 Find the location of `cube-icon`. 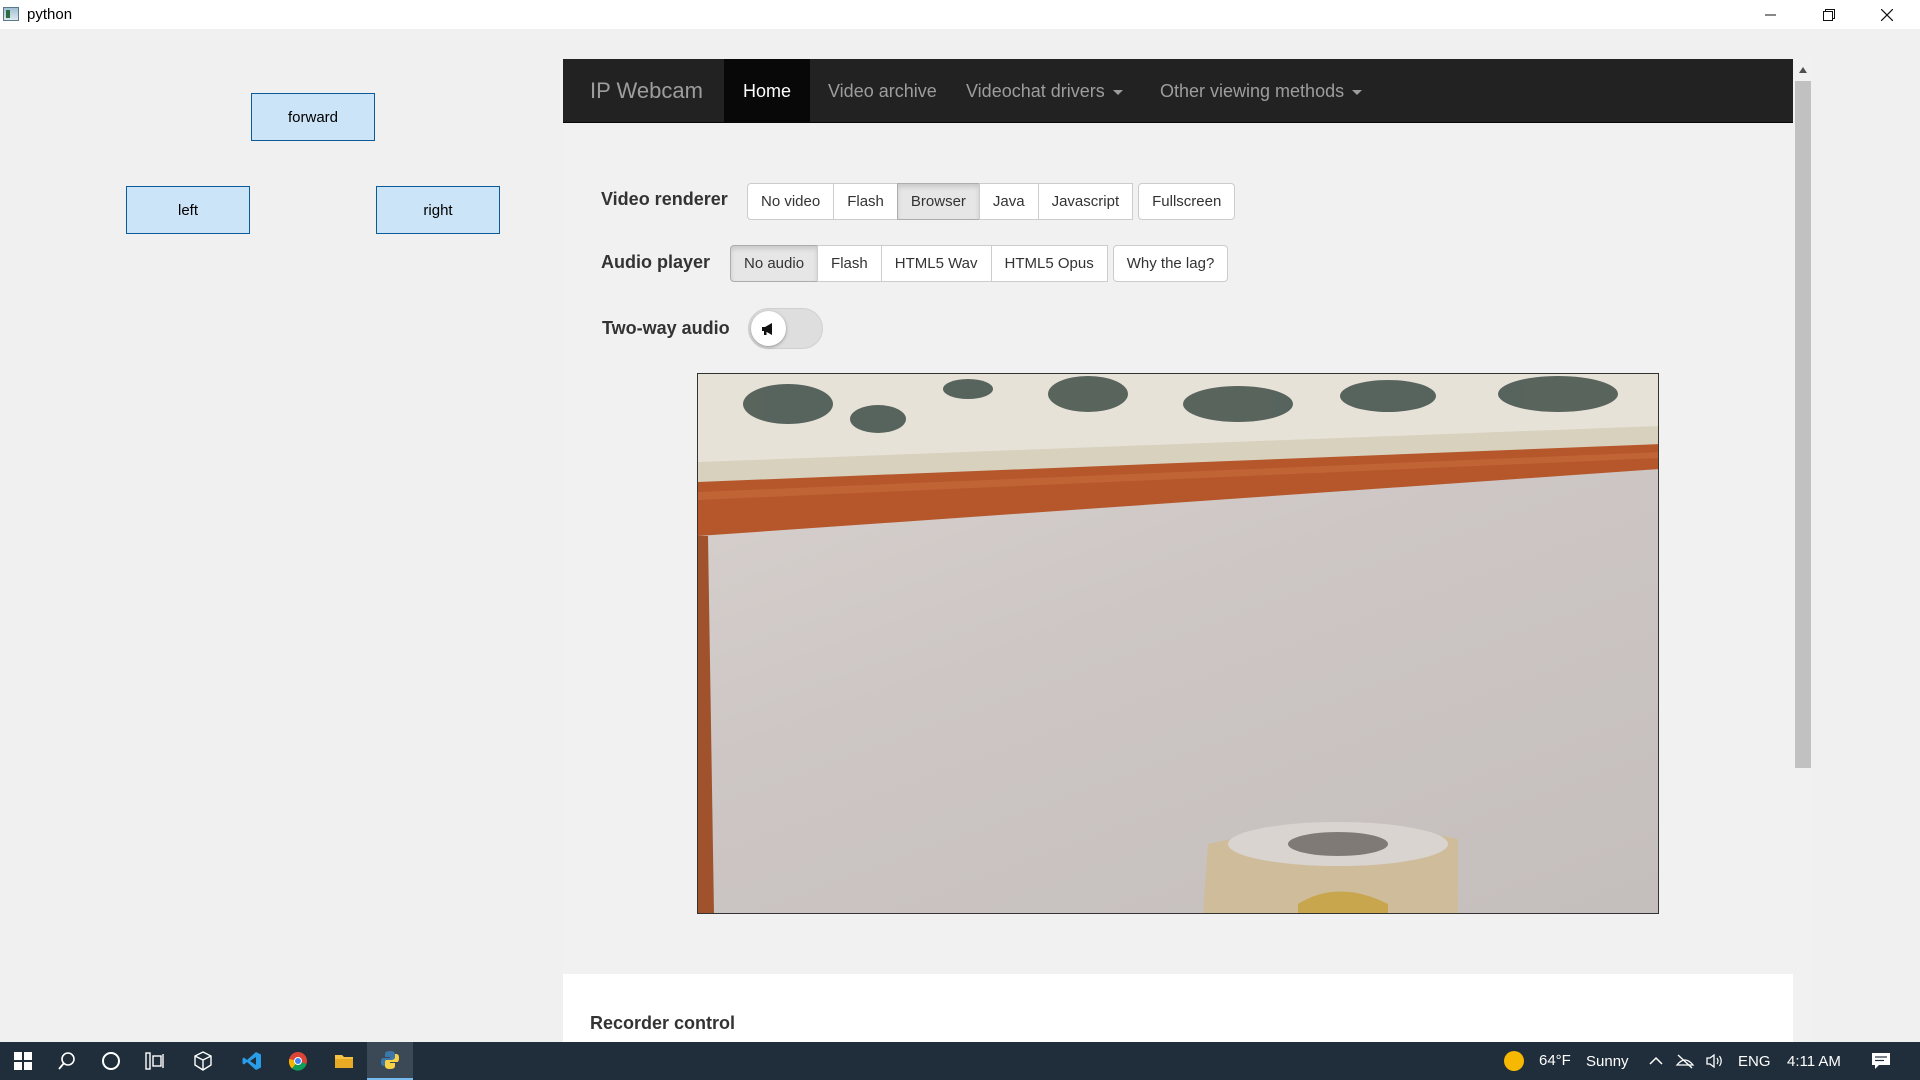

cube-icon is located at coordinates (203, 1061).